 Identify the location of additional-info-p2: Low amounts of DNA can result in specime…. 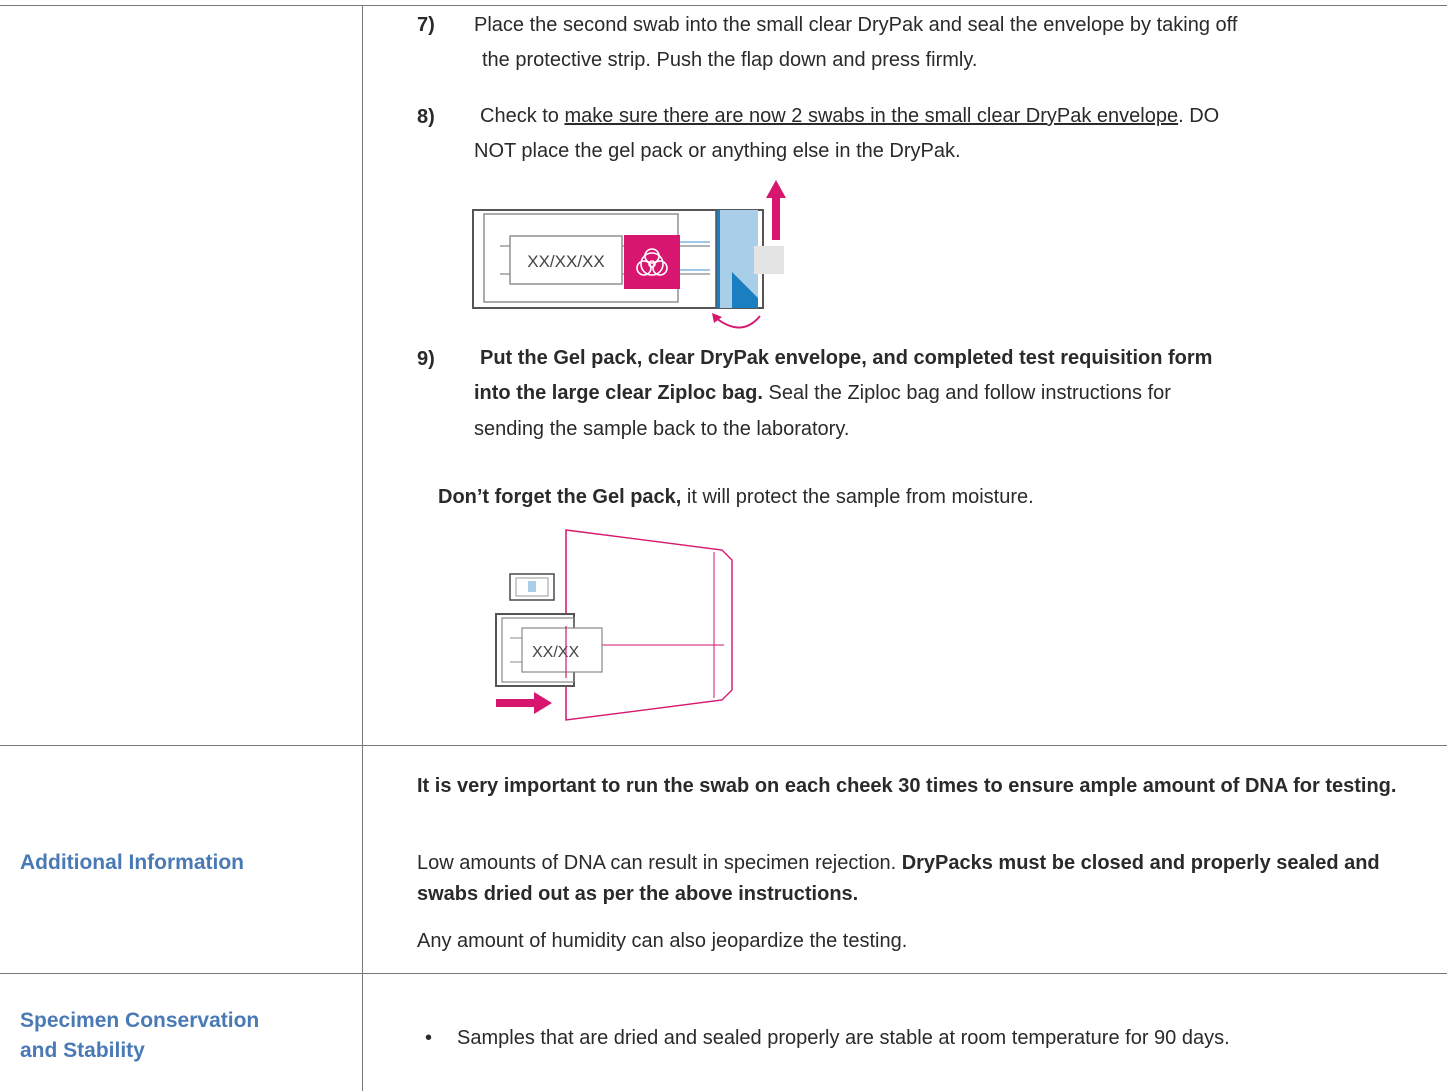
(922, 879).